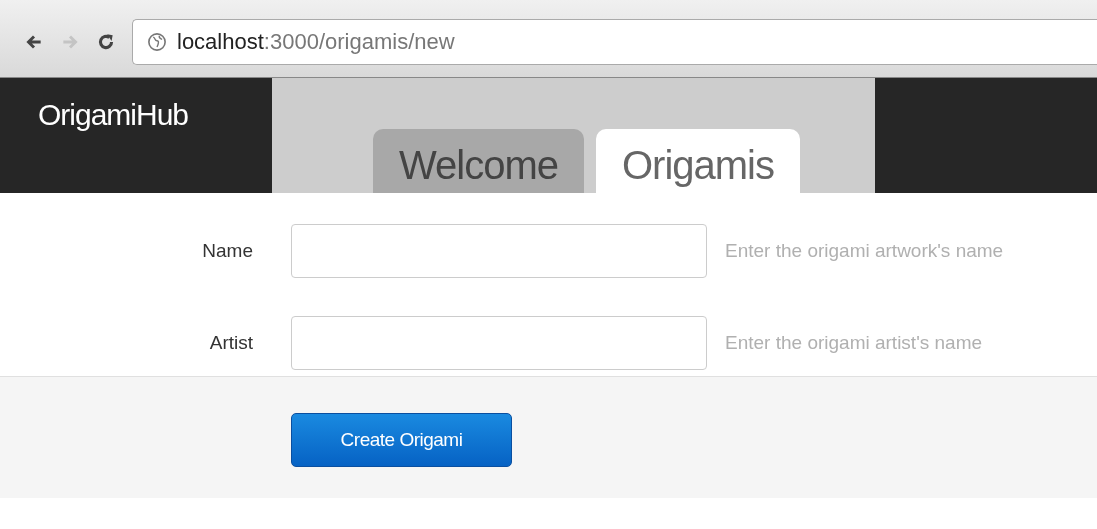  Describe the element at coordinates (157, 41) in the screenshot. I see `globe-icon` at that location.